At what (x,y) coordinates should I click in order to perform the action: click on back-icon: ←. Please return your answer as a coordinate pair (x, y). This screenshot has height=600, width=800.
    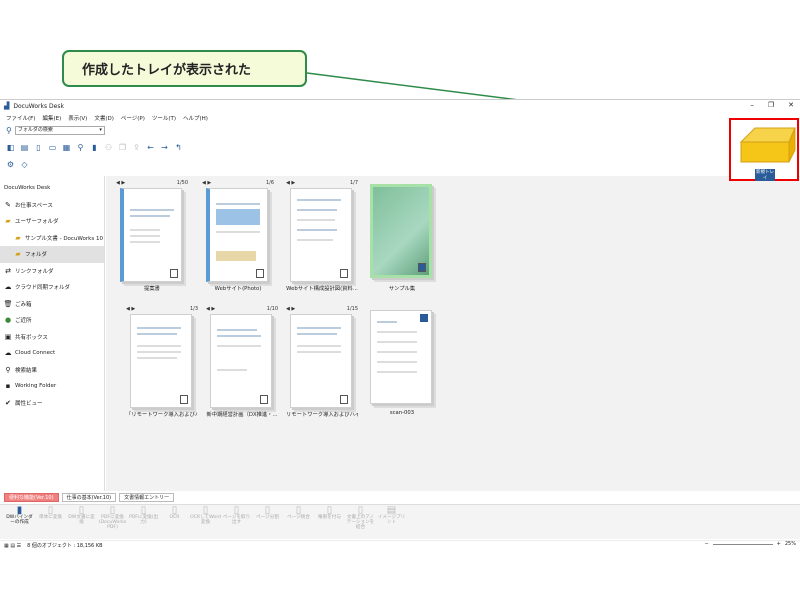
    Looking at the image, I should click on (150, 147).